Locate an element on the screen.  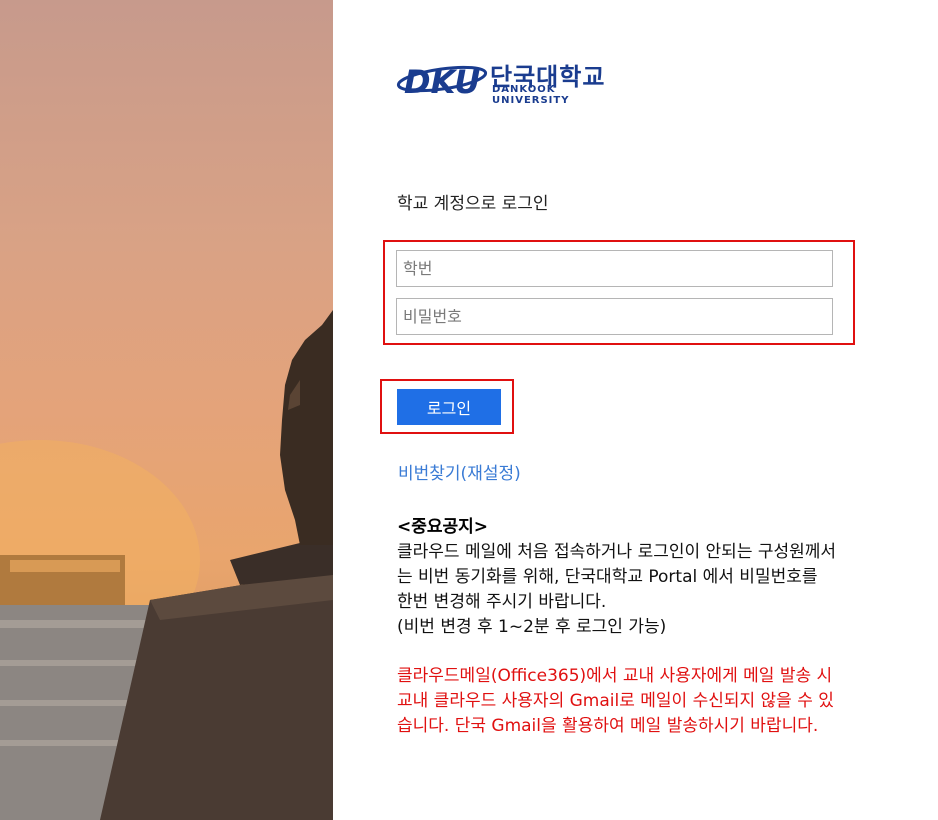
notice-body-note: (비번 변경 후 1~2분 후 로그인 가능) is located at coordinates (532, 627).